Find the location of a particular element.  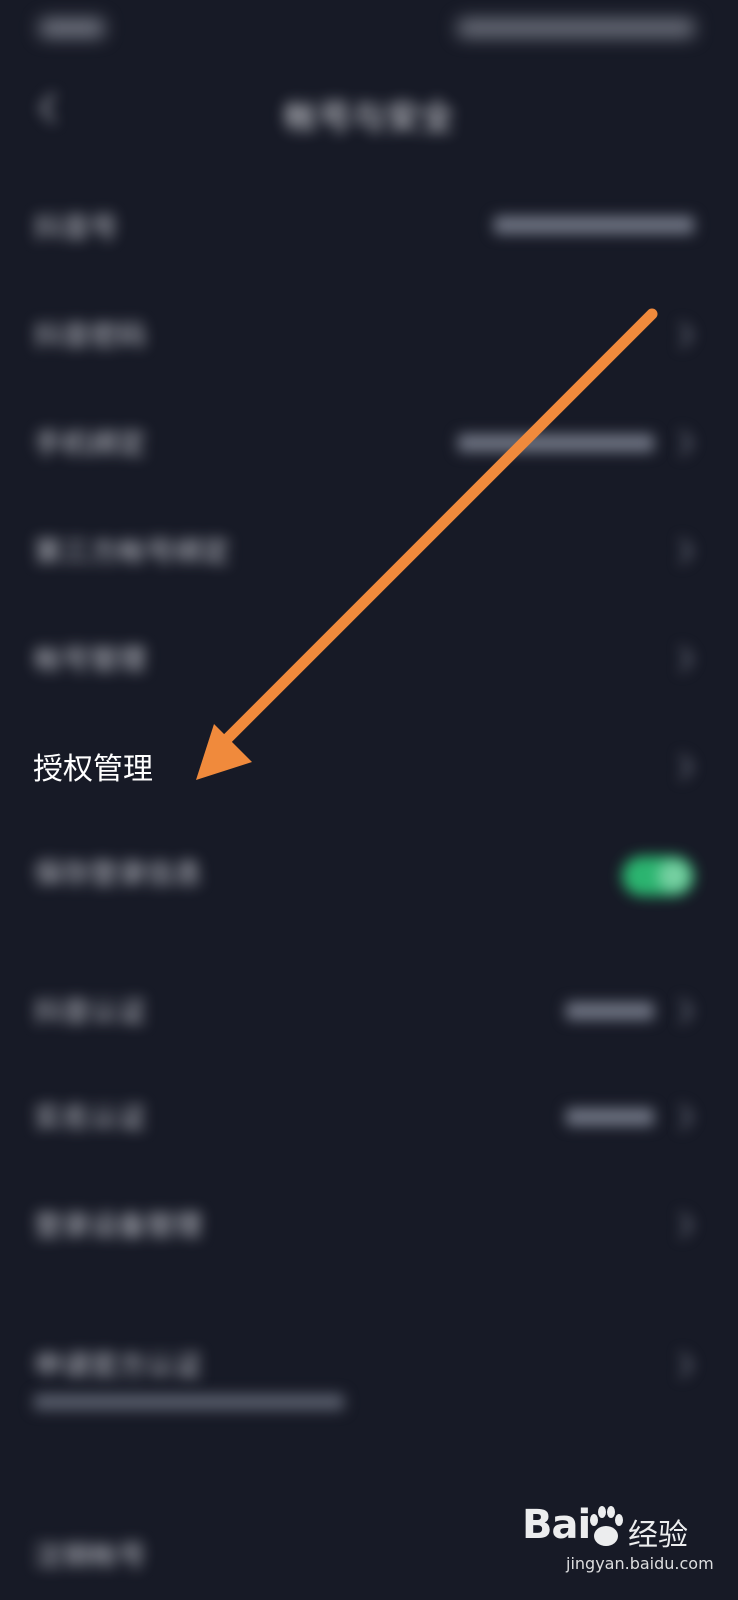

row-third-party: 第三方帐号绑定 is located at coordinates (369, 551).